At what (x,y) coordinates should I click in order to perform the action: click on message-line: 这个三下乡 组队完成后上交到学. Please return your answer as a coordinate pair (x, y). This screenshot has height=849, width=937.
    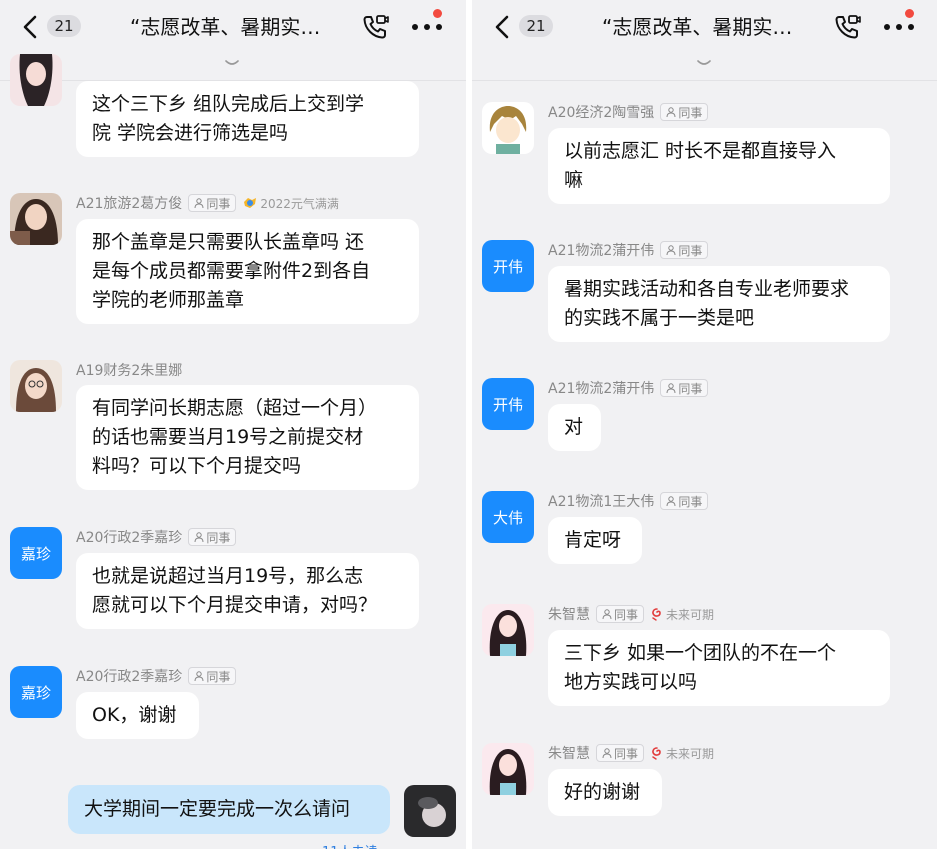
    Looking at the image, I should click on (228, 104).